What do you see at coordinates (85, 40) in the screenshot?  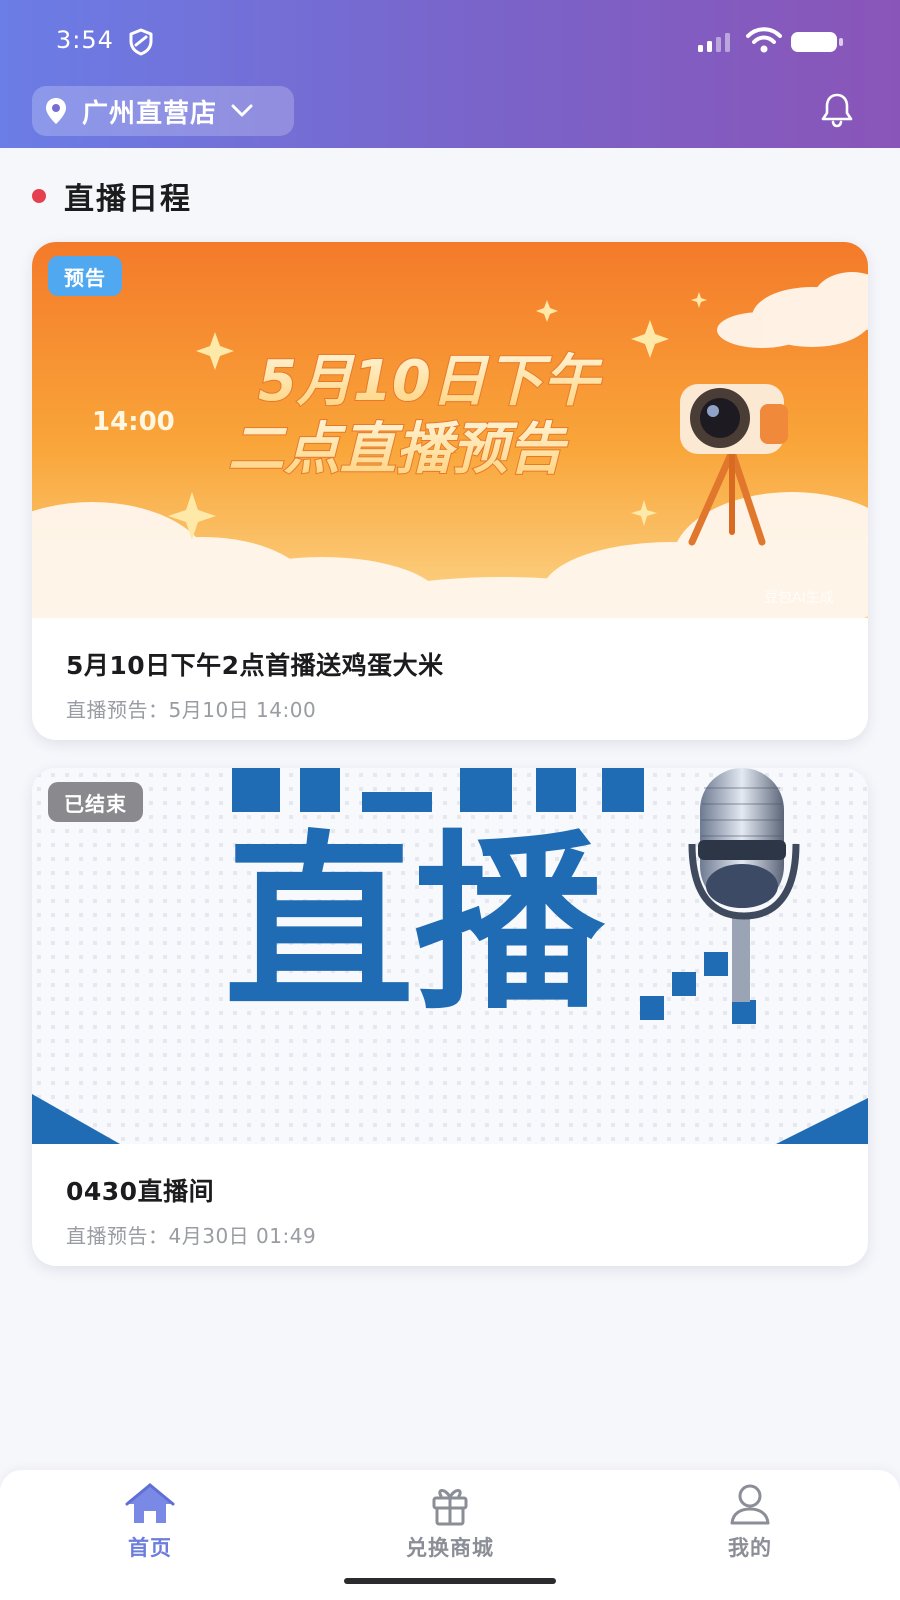 I see `status-time: 3:54` at bounding box center [85, 40].